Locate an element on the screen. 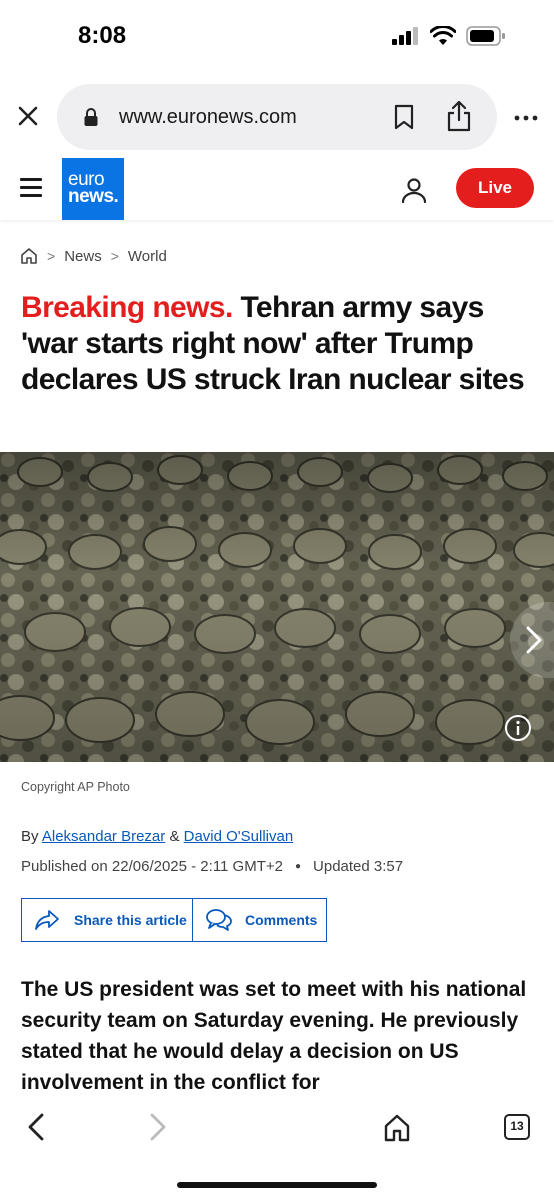 This screenshot has width=554, height=1200. signal-icon is located at coordinates (405, 36).